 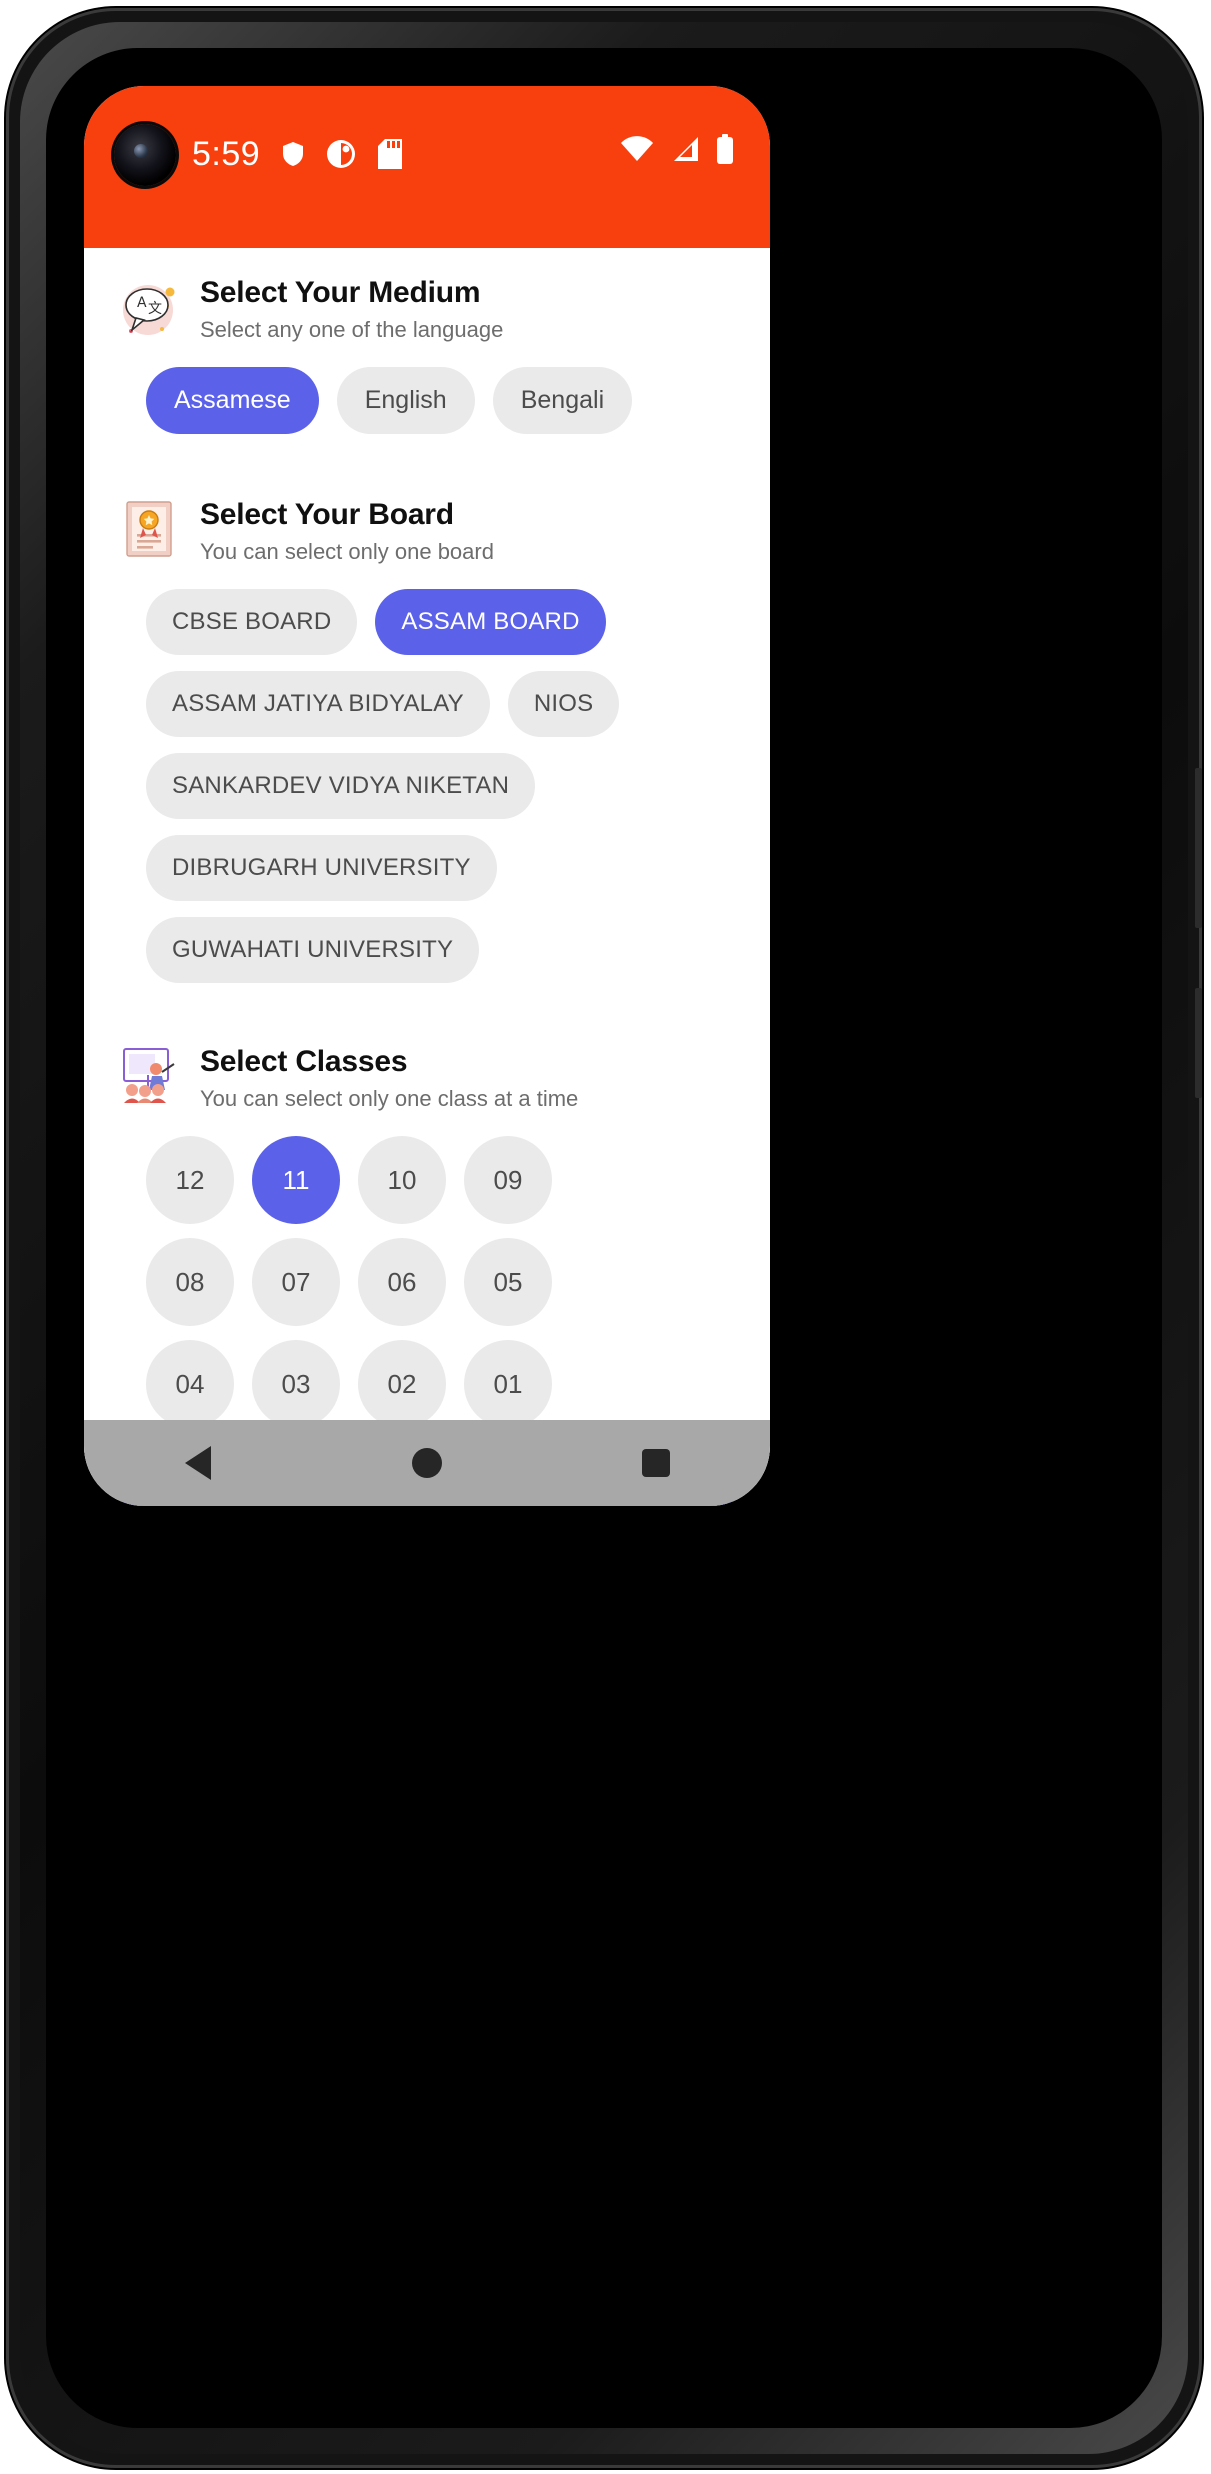 What do you see at coordinates (155, 309) in the screenshot?
I see `svg-text: 文` at bounding box center [155, 309].